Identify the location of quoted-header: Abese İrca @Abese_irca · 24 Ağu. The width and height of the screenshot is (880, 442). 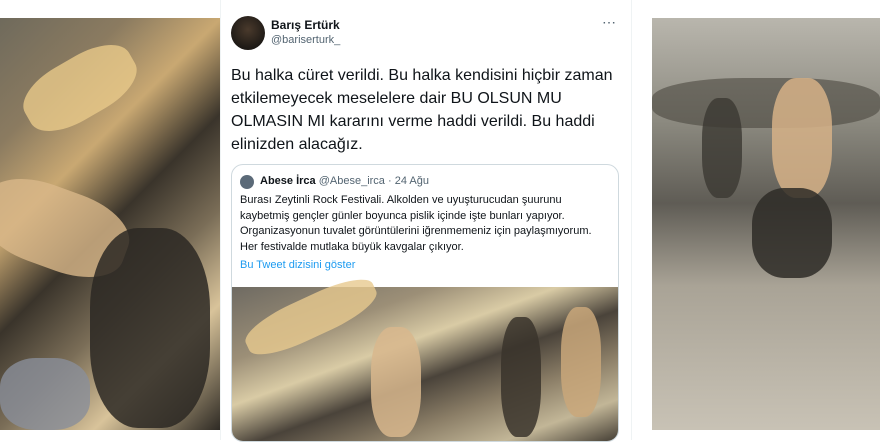
(344, 181).